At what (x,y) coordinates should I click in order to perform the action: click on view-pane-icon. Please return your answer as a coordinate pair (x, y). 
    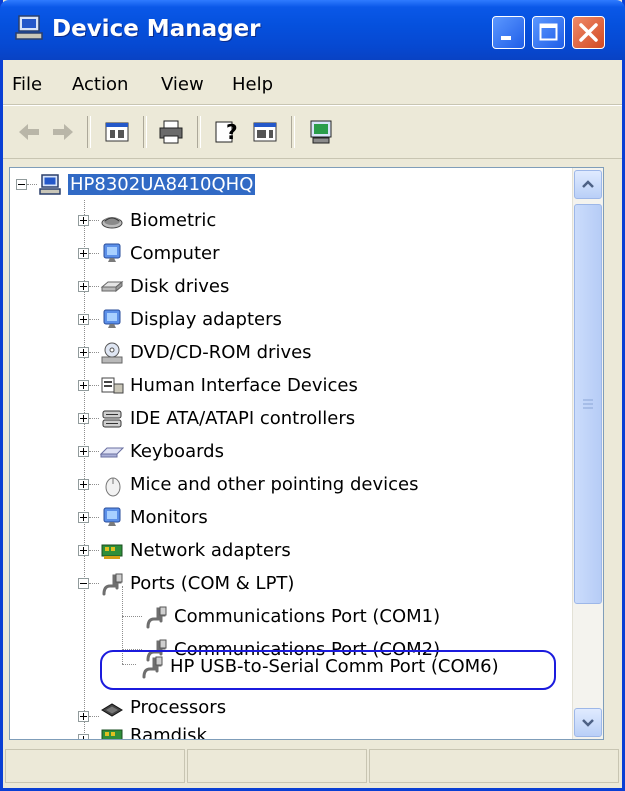
    Looking at the image, I should click on (265, 132).